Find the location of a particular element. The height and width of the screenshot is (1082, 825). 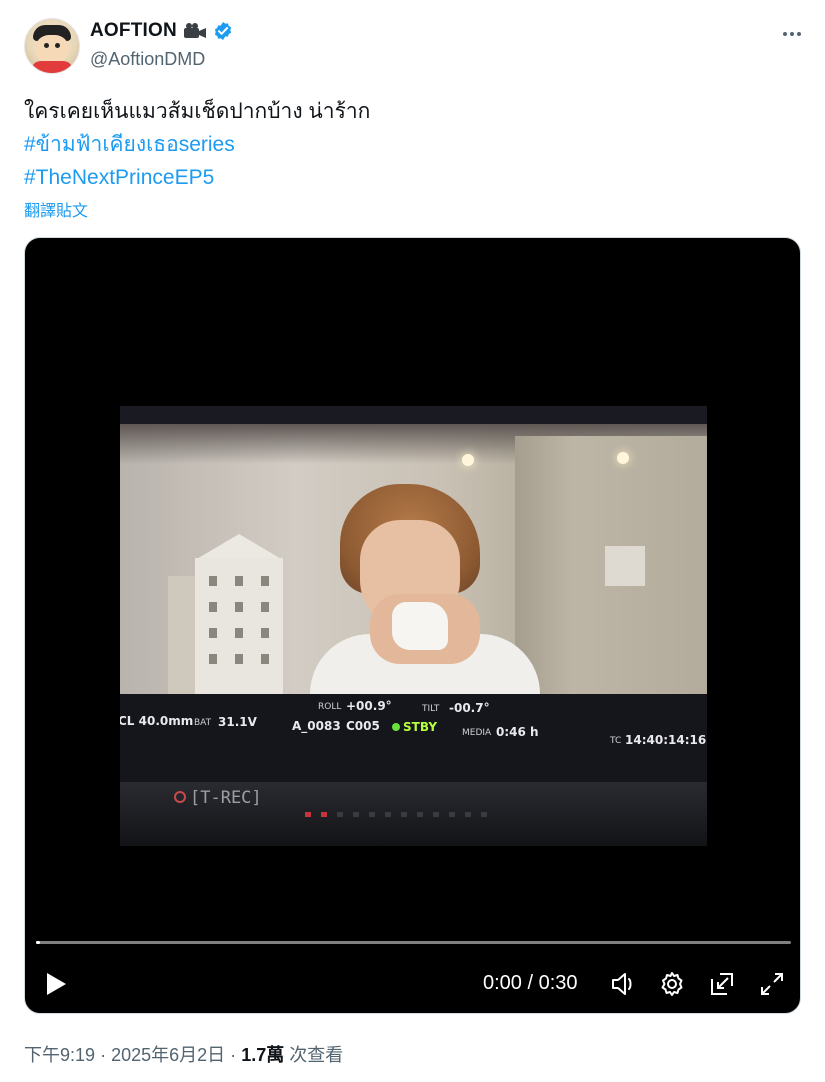

translate-post-link: 翻譯貼文 is located at coordinates (56, 209).